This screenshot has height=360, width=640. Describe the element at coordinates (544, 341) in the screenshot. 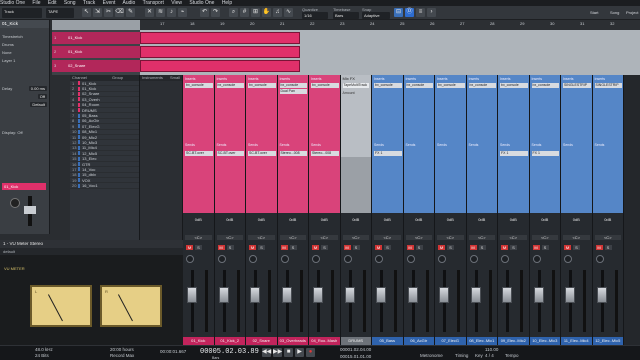

I see `channel-name-plate: 10_Elec..Mic3` at that location.